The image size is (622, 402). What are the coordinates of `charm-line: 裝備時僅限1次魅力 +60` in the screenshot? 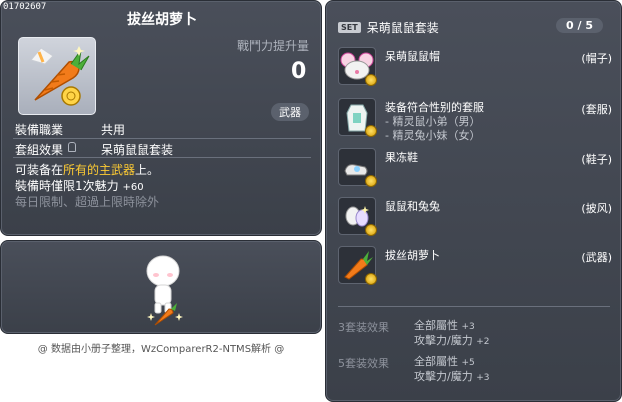 It's located at (79, 185).